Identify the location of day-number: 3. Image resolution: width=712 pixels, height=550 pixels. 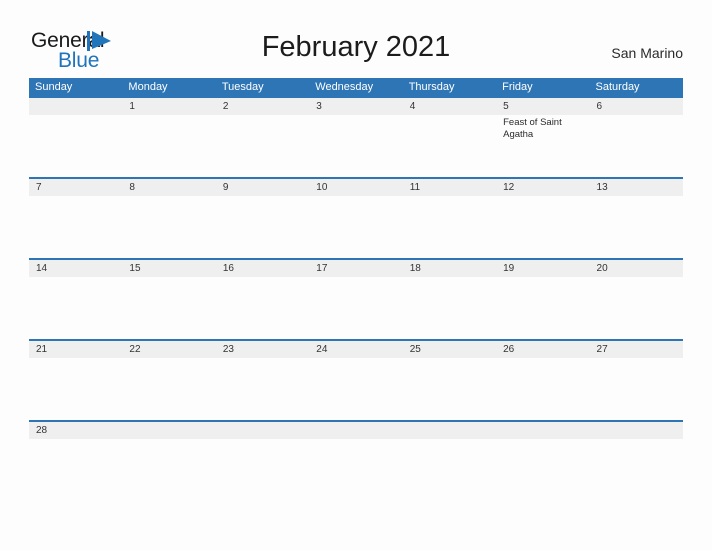
(355, 106).